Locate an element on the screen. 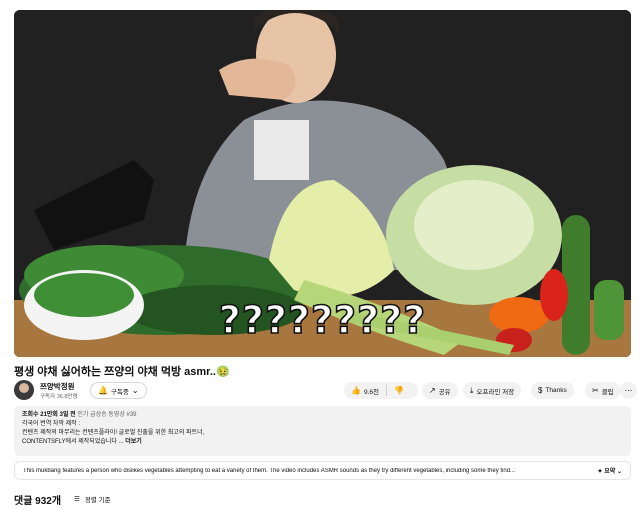  thumbs-up-icon: 👍 is located at coordinates (356, 390).